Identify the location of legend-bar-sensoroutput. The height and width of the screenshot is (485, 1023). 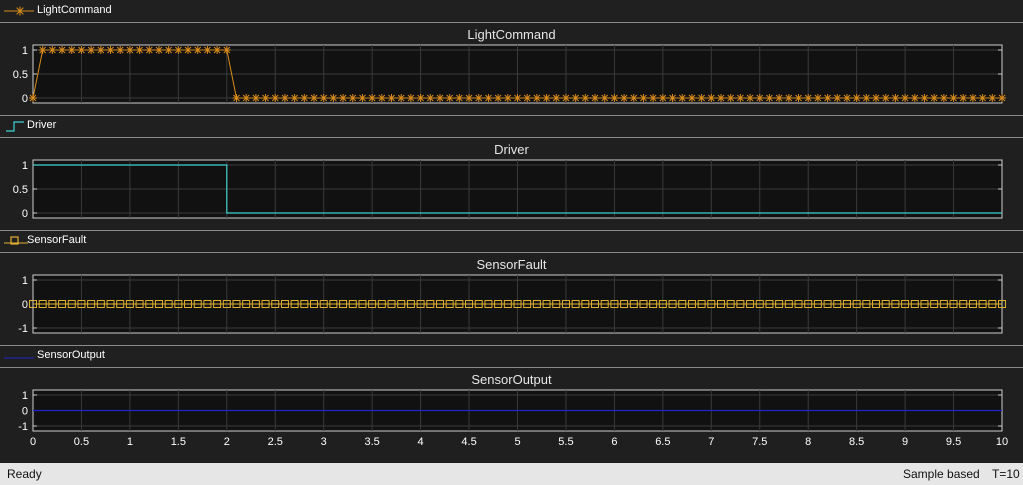
(511, 356).